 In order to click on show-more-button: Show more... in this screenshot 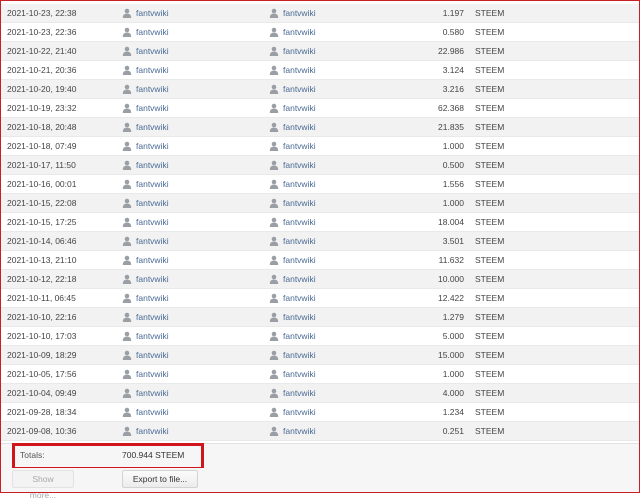, I will do `click(43, 485)`.